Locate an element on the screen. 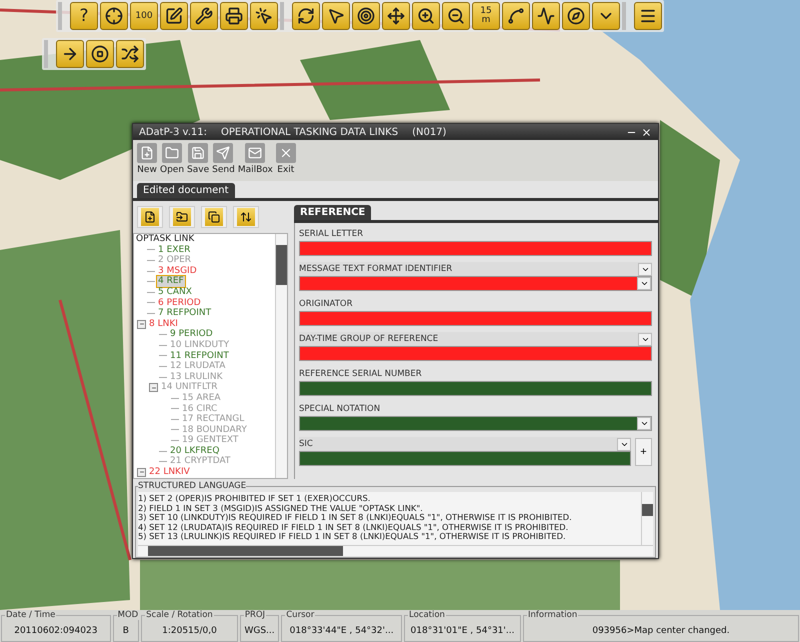  pointer-icon is located at coordinates (336, 16).